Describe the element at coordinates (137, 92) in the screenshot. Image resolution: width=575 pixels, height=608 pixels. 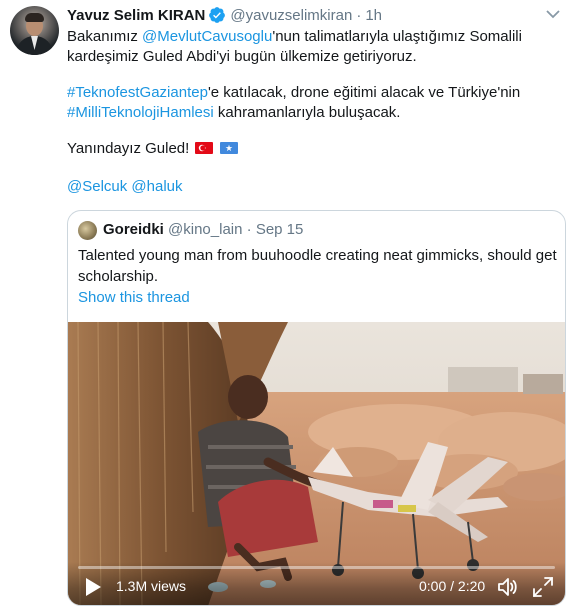
I see `hashtag-link: #TeknofestGaziantep` at that location.